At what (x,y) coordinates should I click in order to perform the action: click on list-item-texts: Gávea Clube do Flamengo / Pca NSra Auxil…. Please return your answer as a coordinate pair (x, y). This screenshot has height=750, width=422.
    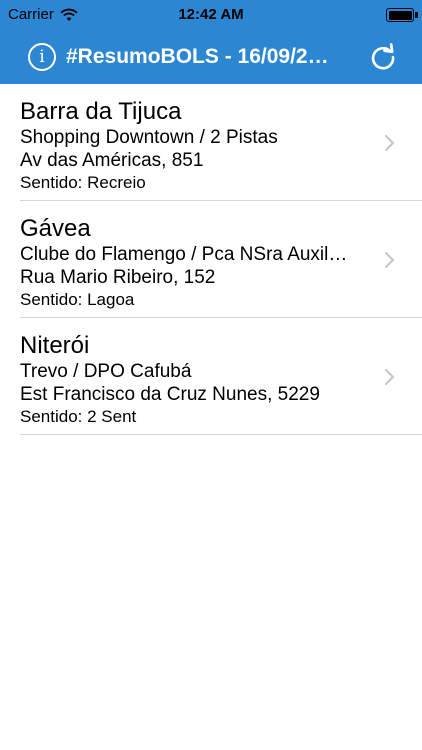
    Looking at the image, I should click on (206, 262).